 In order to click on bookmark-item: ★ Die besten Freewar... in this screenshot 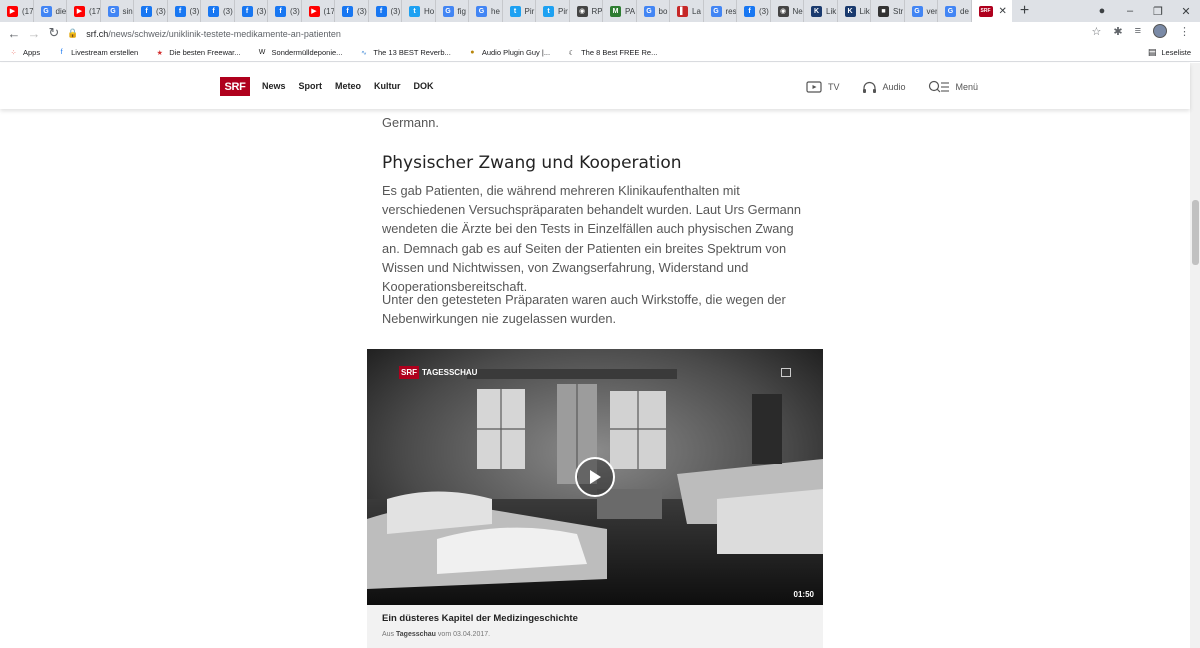, I will do `click(198, 52)`.